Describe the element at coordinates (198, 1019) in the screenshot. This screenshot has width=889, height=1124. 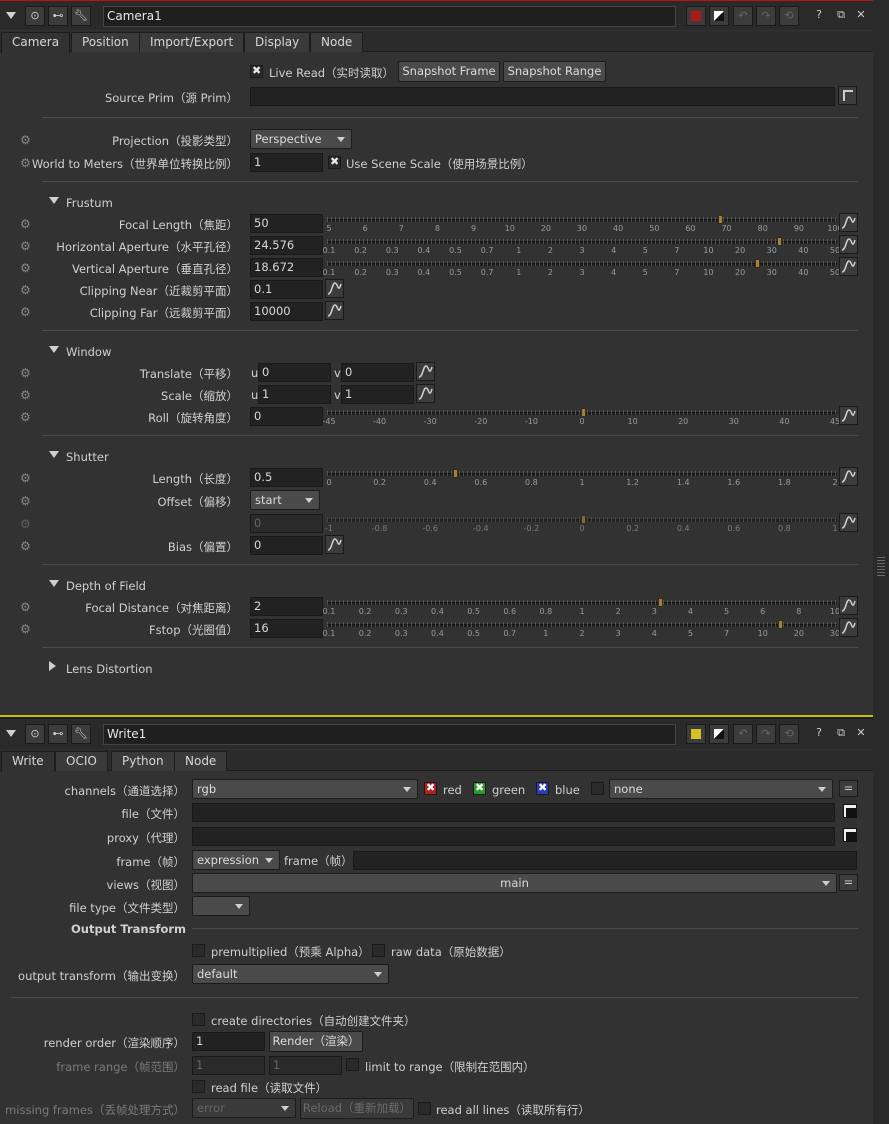
I see `create-directories-checkbox` at that location.